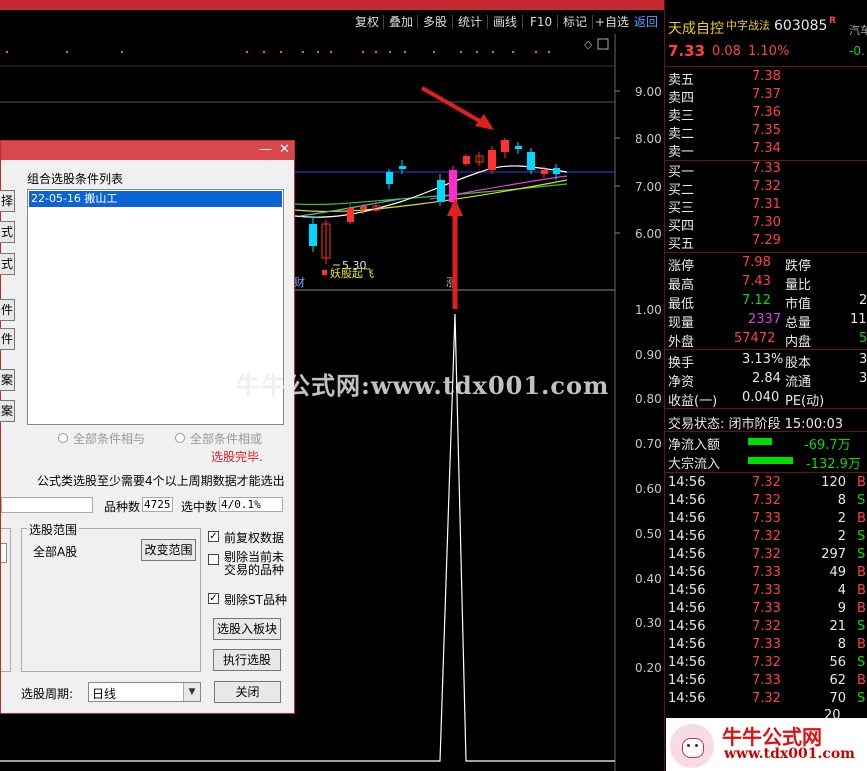  Describe the element at coordinates (75, 179) in the screenshot. I see `list-title: 组合选股条件列表` at that location.